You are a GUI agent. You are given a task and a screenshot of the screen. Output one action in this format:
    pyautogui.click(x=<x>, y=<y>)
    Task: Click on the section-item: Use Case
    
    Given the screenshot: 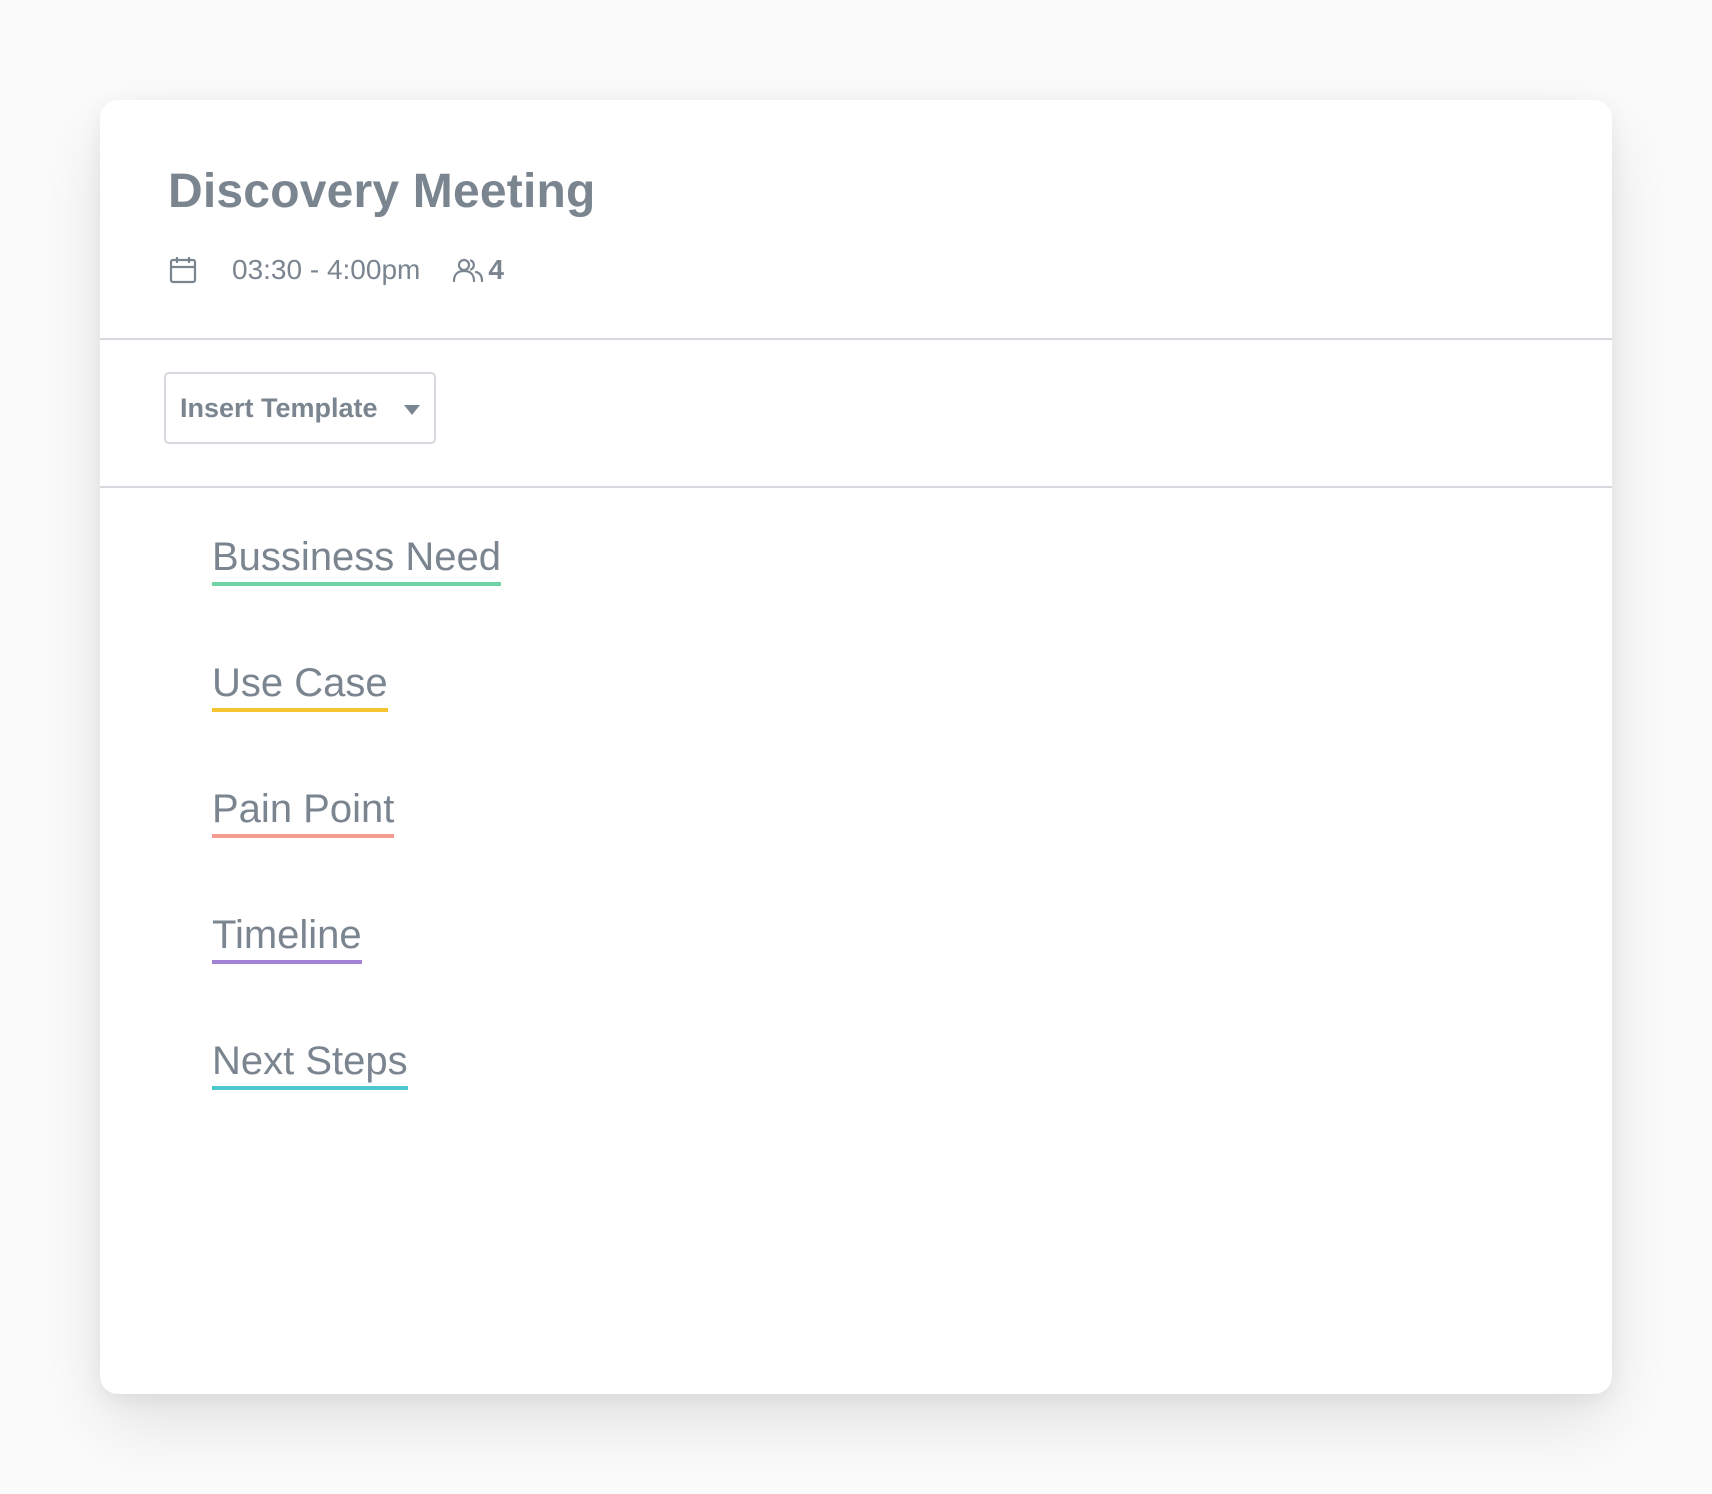 What is the action you would take?
    pyautogui.click(x=356, y=723)
    